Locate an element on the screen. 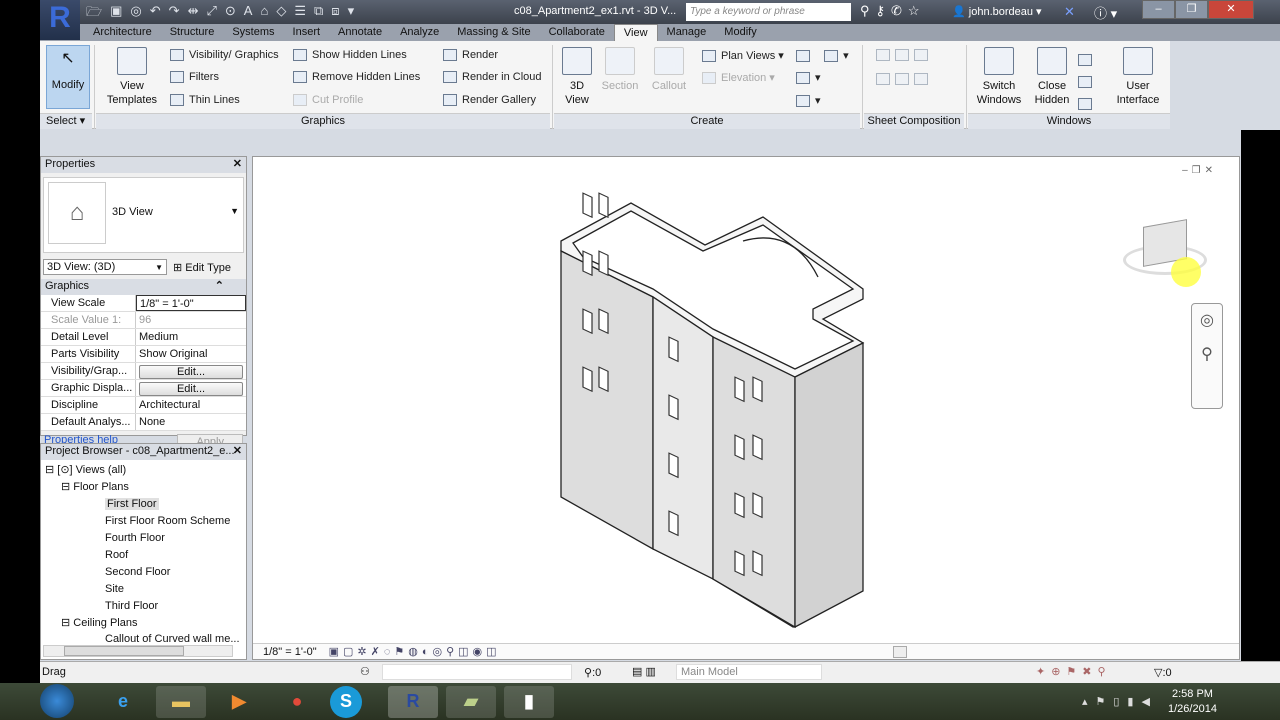 This screenshot has width=1280, height=720. design-options-icon: ▤ ▥ is located at coordinates (644, 671).